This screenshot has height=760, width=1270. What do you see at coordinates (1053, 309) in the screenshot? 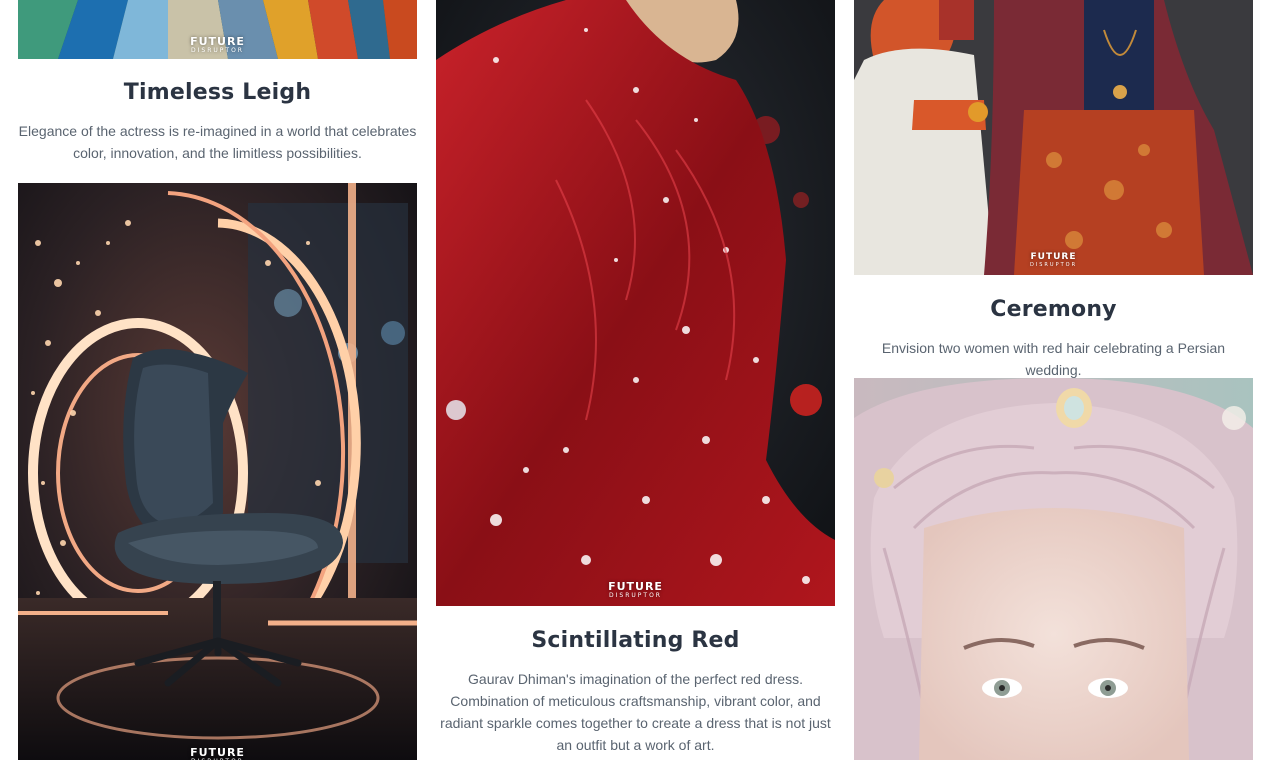
I see `card-title: Ceremony` at bounding box center [1053, 309].